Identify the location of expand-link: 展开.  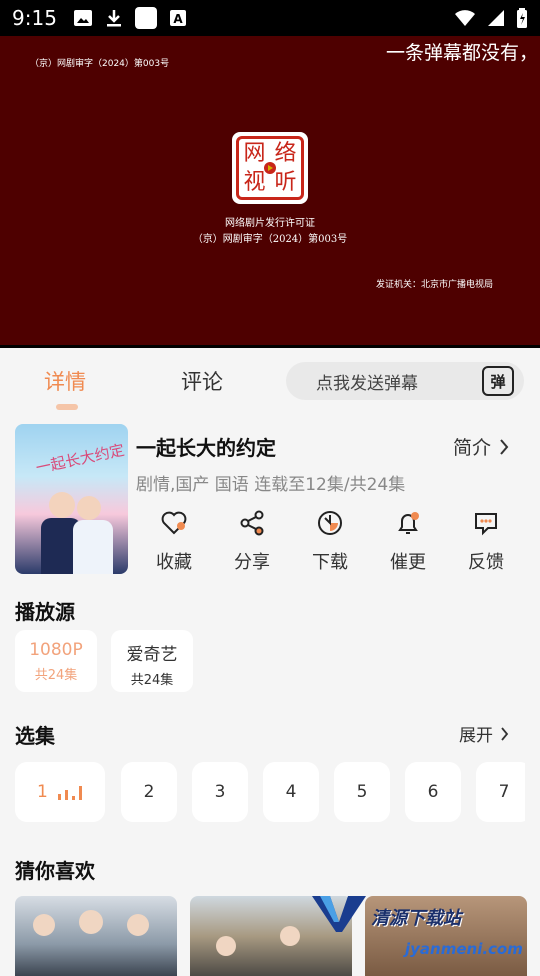
(484, 733).